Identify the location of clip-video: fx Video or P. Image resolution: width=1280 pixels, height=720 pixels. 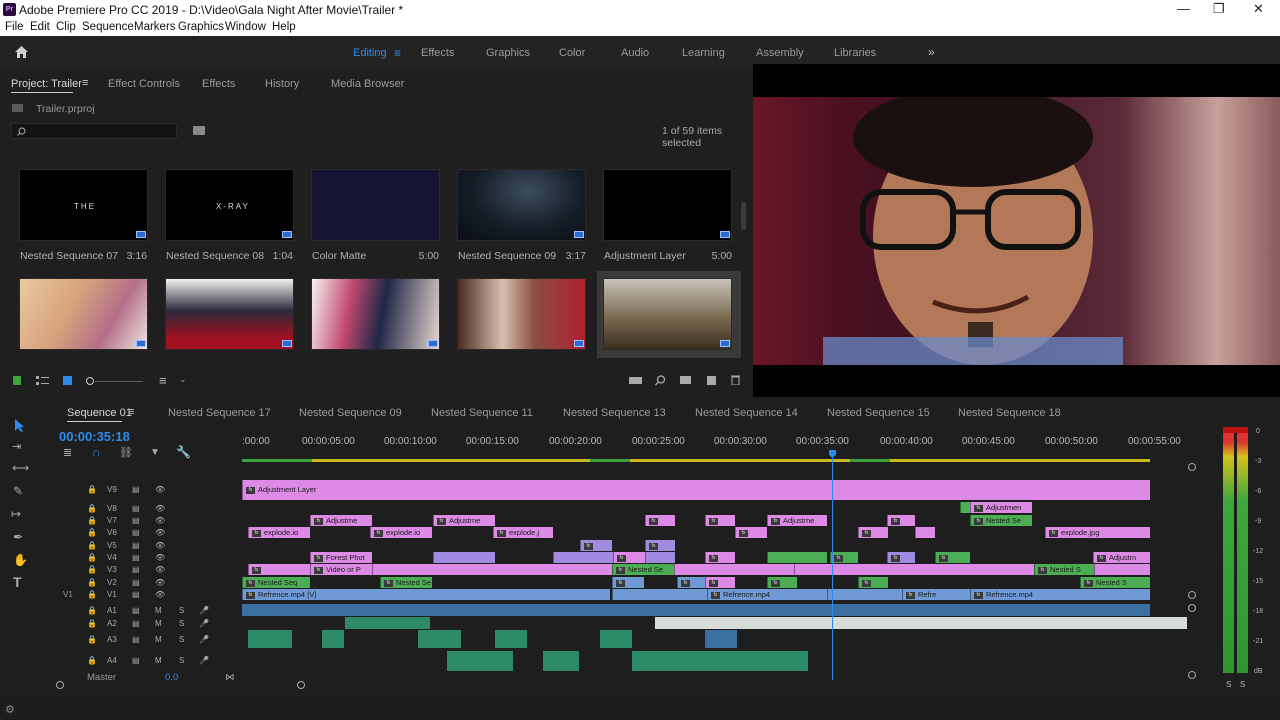
(341, 569).